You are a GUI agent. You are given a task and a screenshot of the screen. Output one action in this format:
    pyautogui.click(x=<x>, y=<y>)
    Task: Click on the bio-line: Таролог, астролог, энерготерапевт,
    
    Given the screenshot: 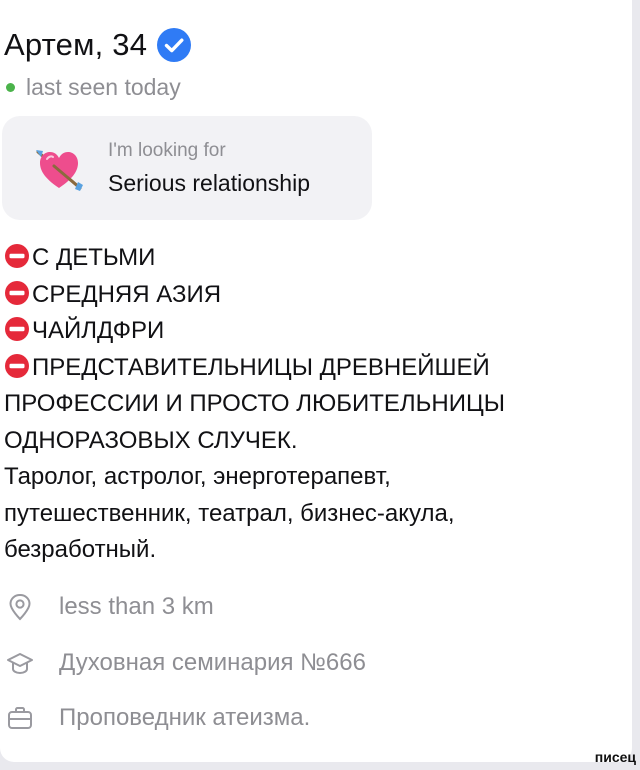 What is the action you would take?
    pyautogui.click(x=197, y=476)
    